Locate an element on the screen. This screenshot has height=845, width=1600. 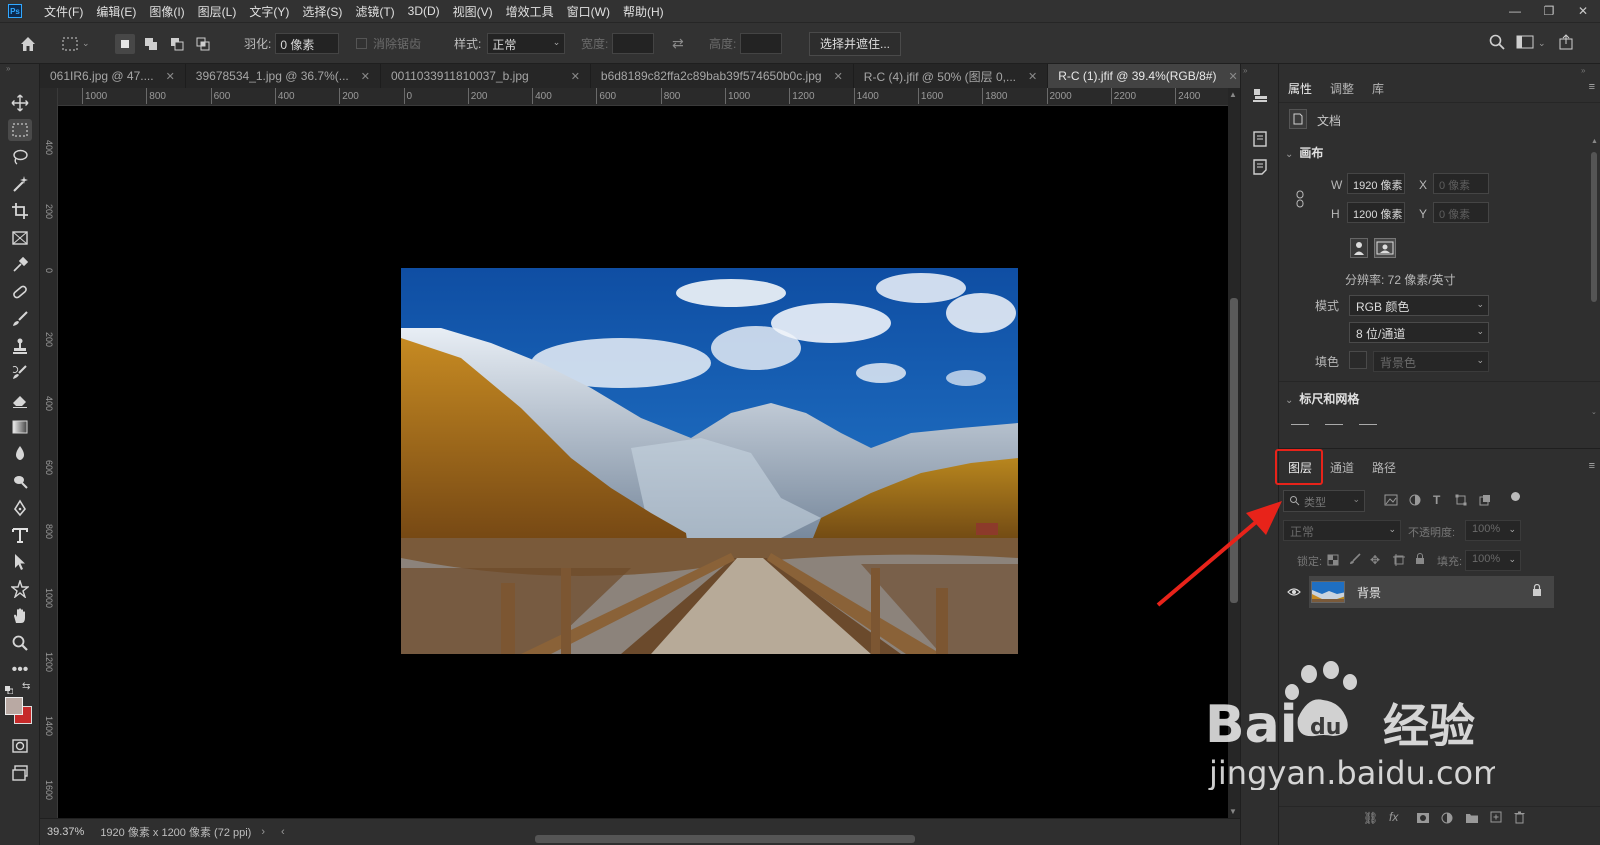
link-icon is located at coordinates (1300, 200).